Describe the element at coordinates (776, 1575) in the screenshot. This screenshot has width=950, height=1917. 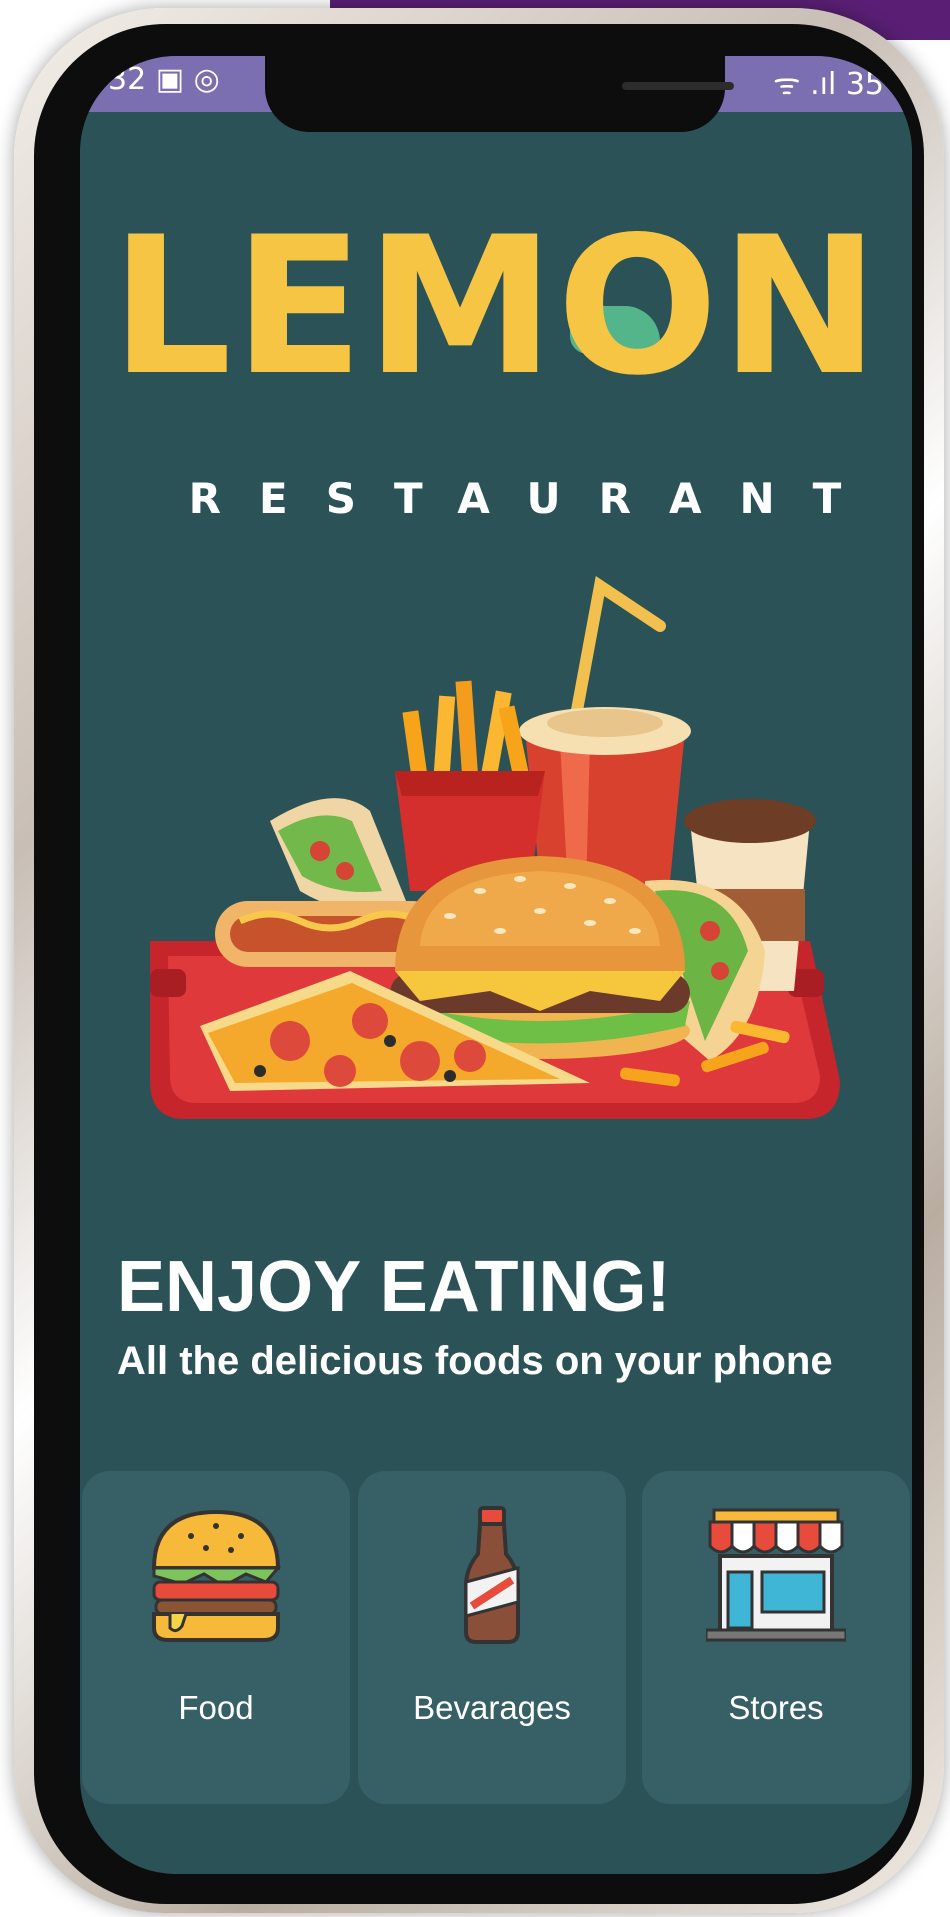
I see `storefront-icon` at that location.